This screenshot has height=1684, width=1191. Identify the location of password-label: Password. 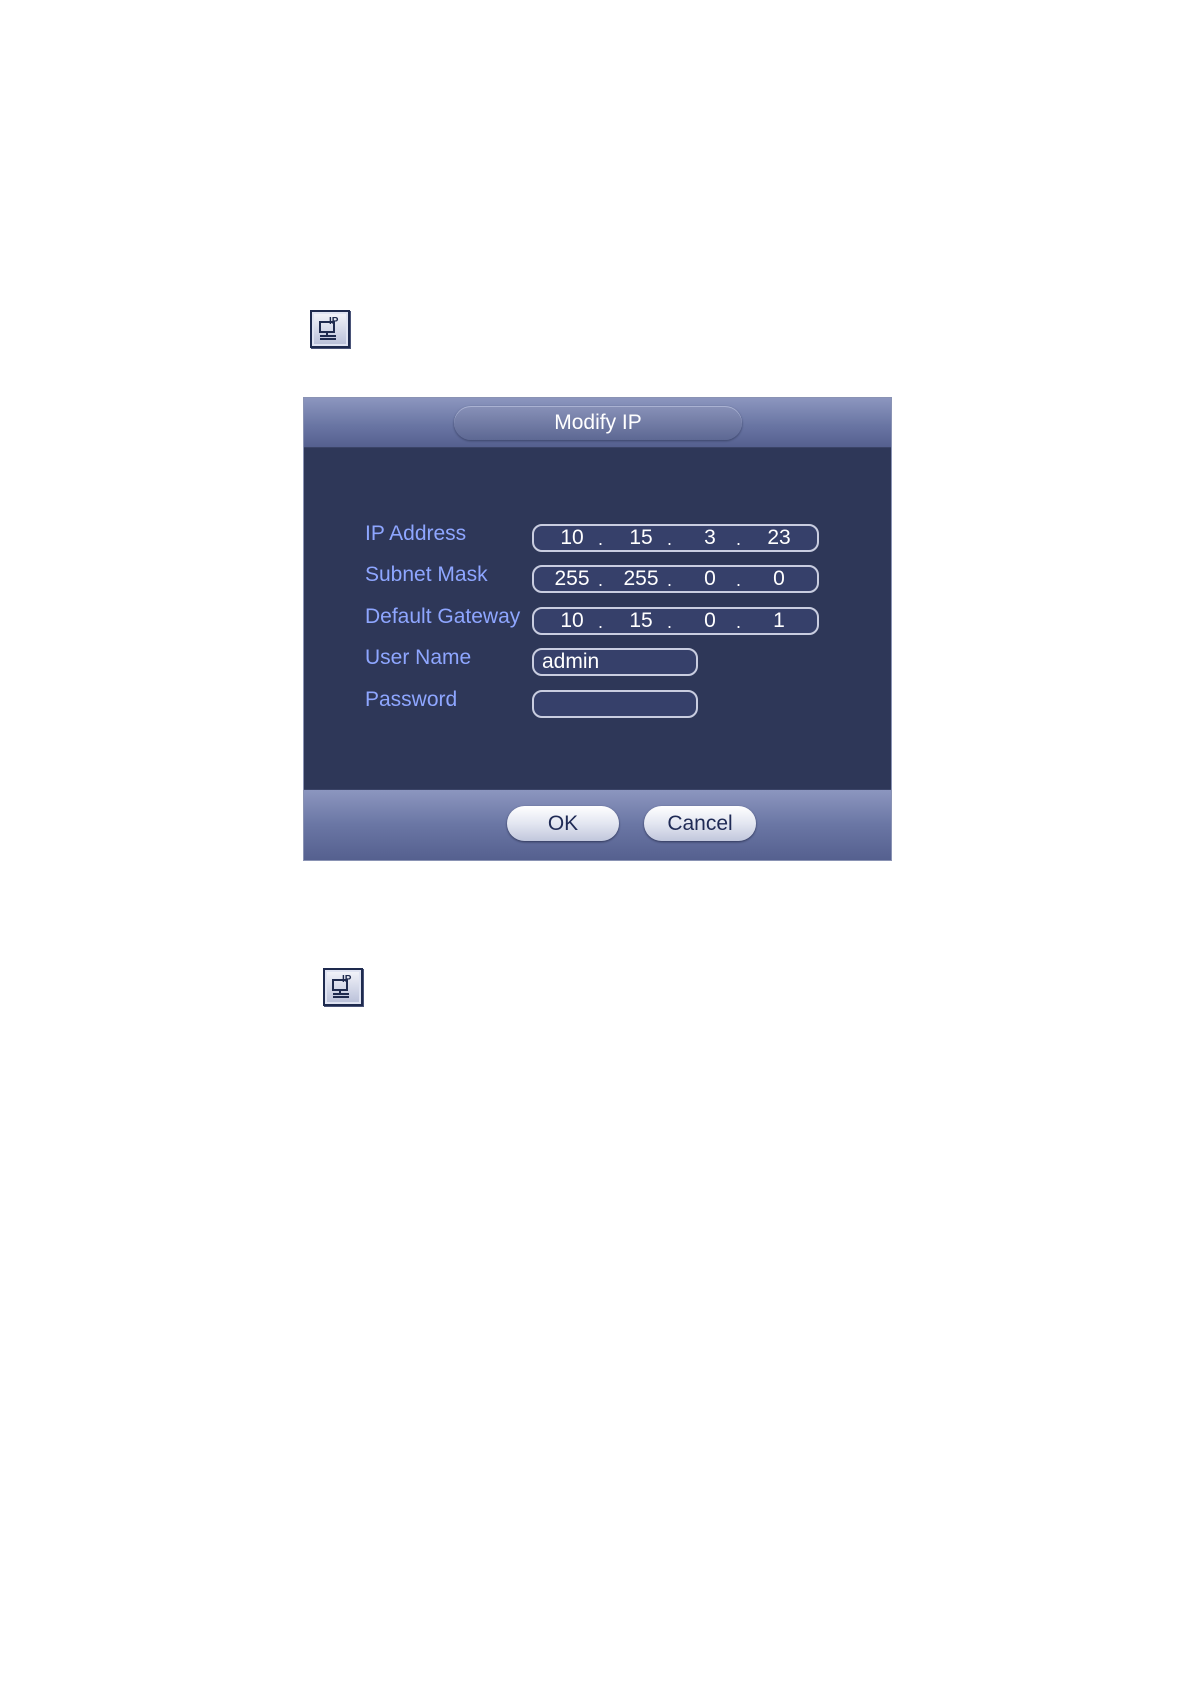
(411, 699).